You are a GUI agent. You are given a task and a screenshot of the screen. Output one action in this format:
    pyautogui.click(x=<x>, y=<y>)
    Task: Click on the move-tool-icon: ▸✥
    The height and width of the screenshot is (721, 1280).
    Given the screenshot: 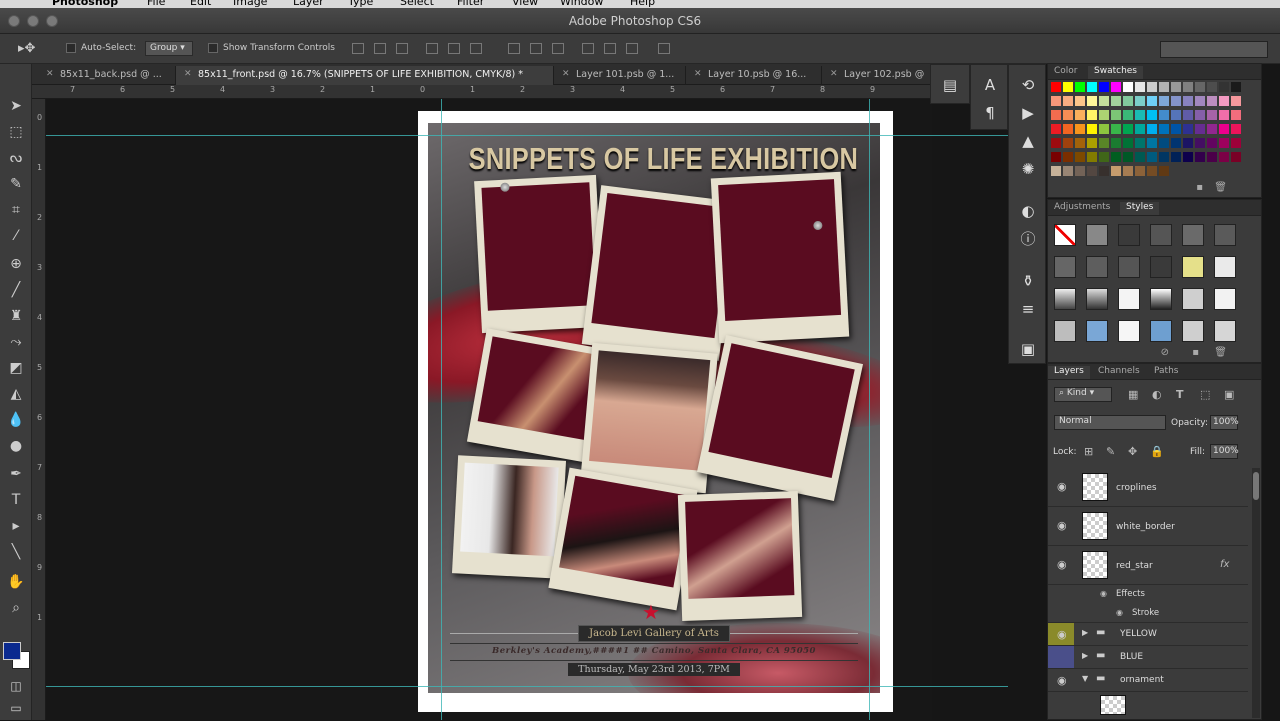 What is the action you would take?
    pyautogui.click(x=26, y=48)
    